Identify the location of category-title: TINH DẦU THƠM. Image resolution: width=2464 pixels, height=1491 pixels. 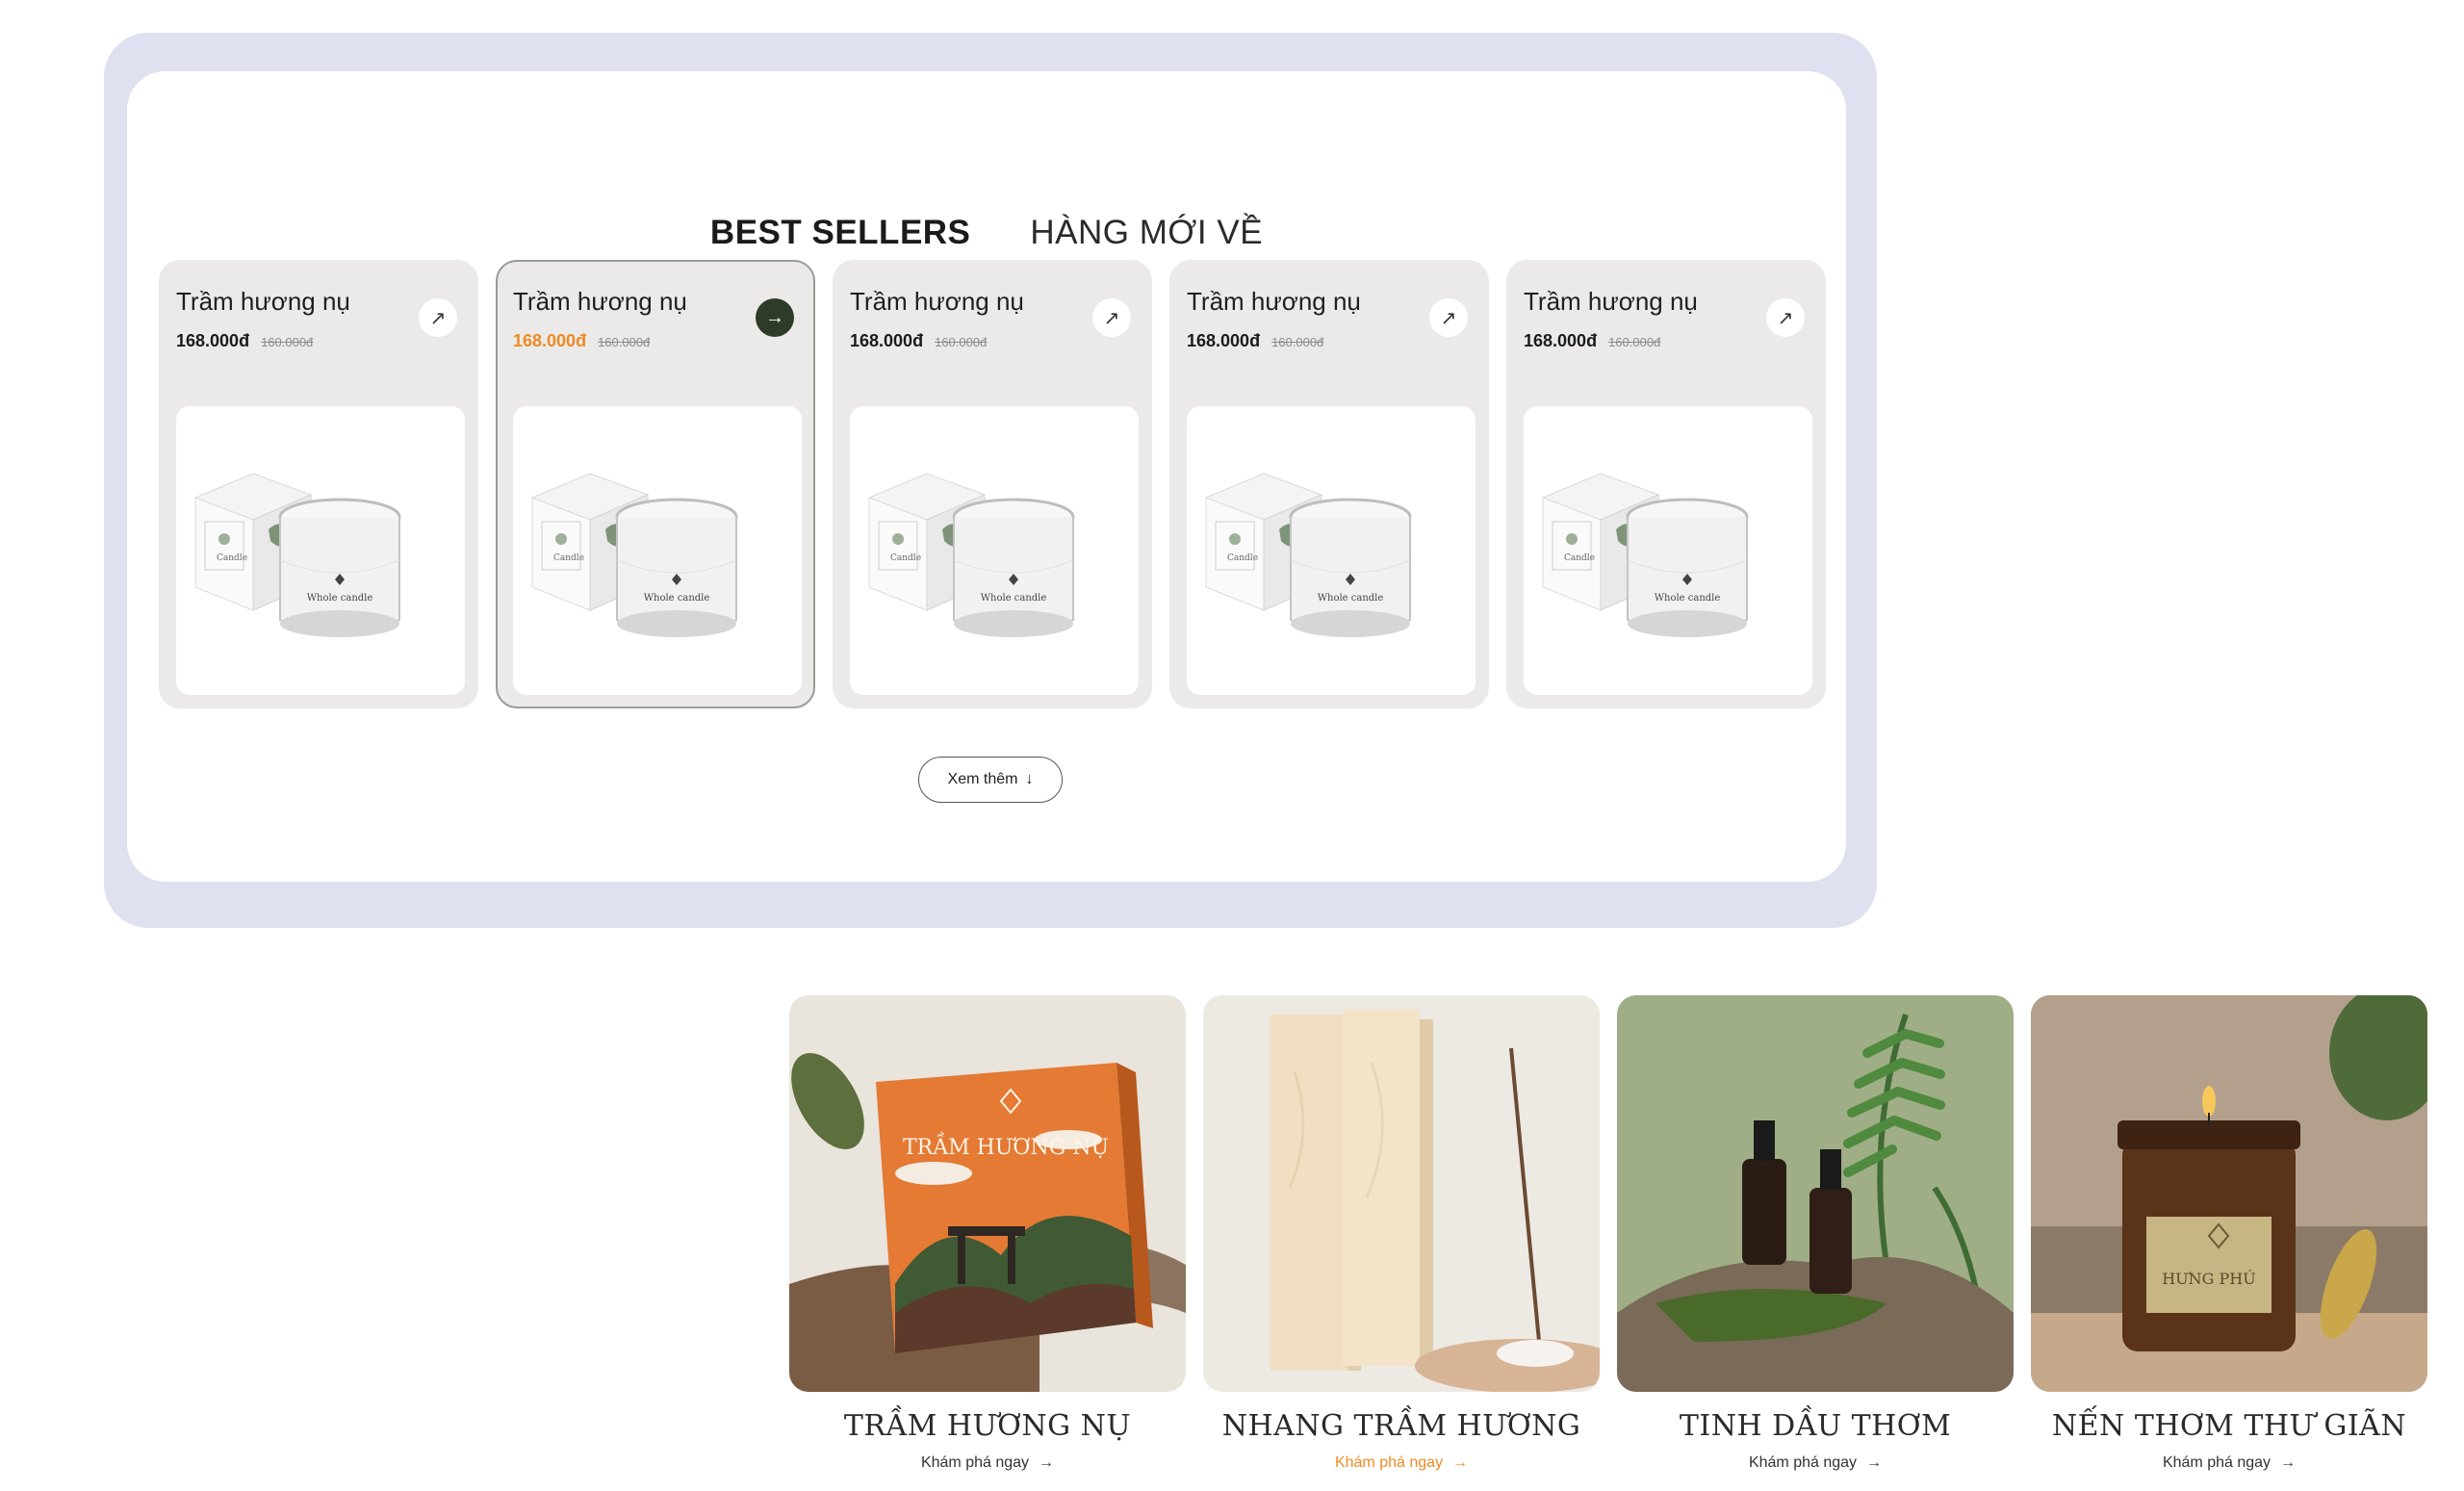
(1815, 1426).